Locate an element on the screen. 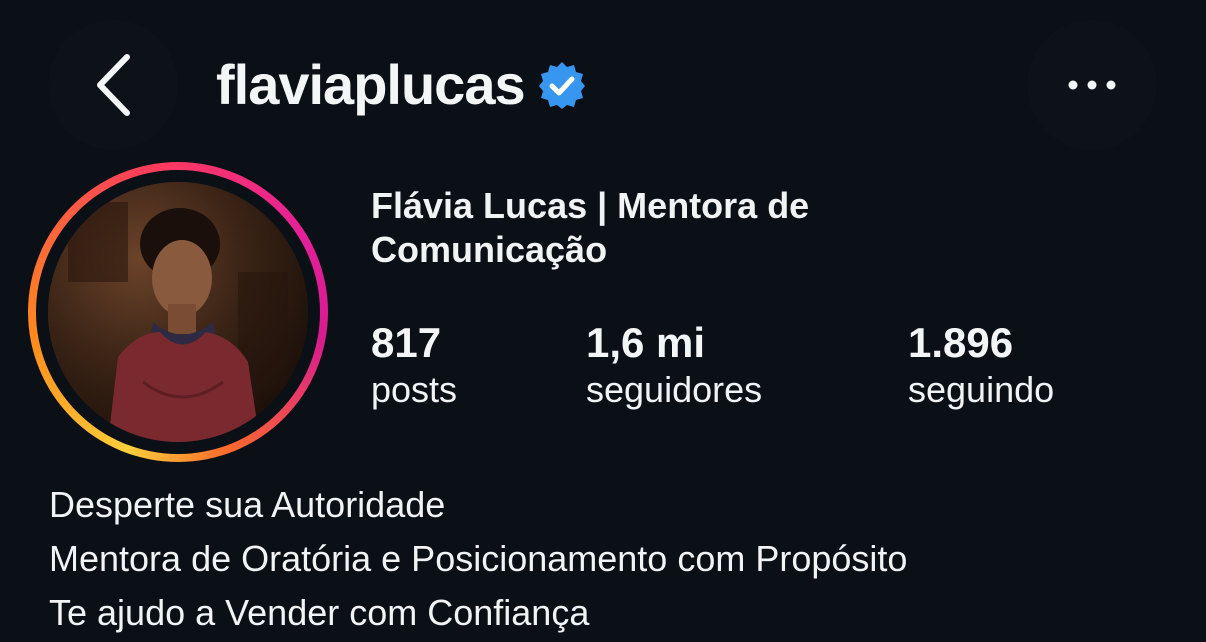  username: flaviaplucas is located at coordinates (371, 84).